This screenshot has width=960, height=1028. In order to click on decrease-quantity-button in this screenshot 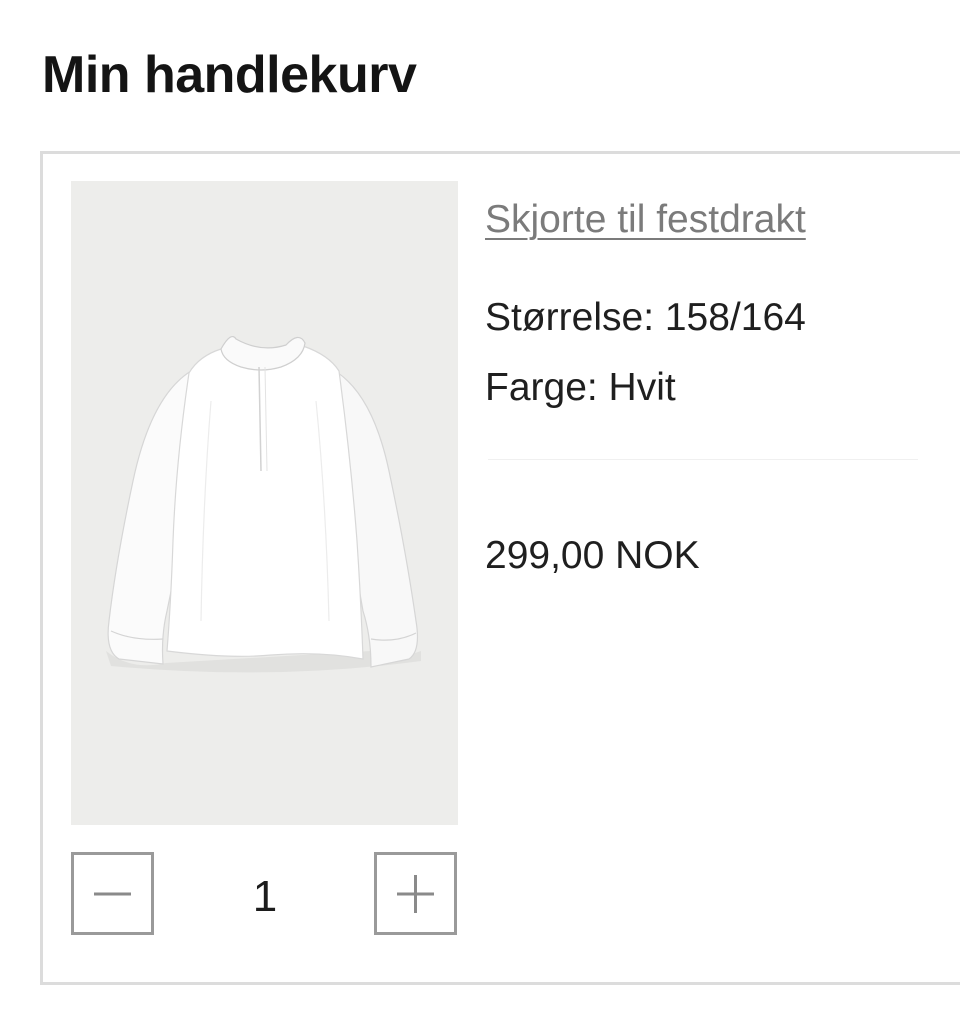, I will do `click(112, 893)`.